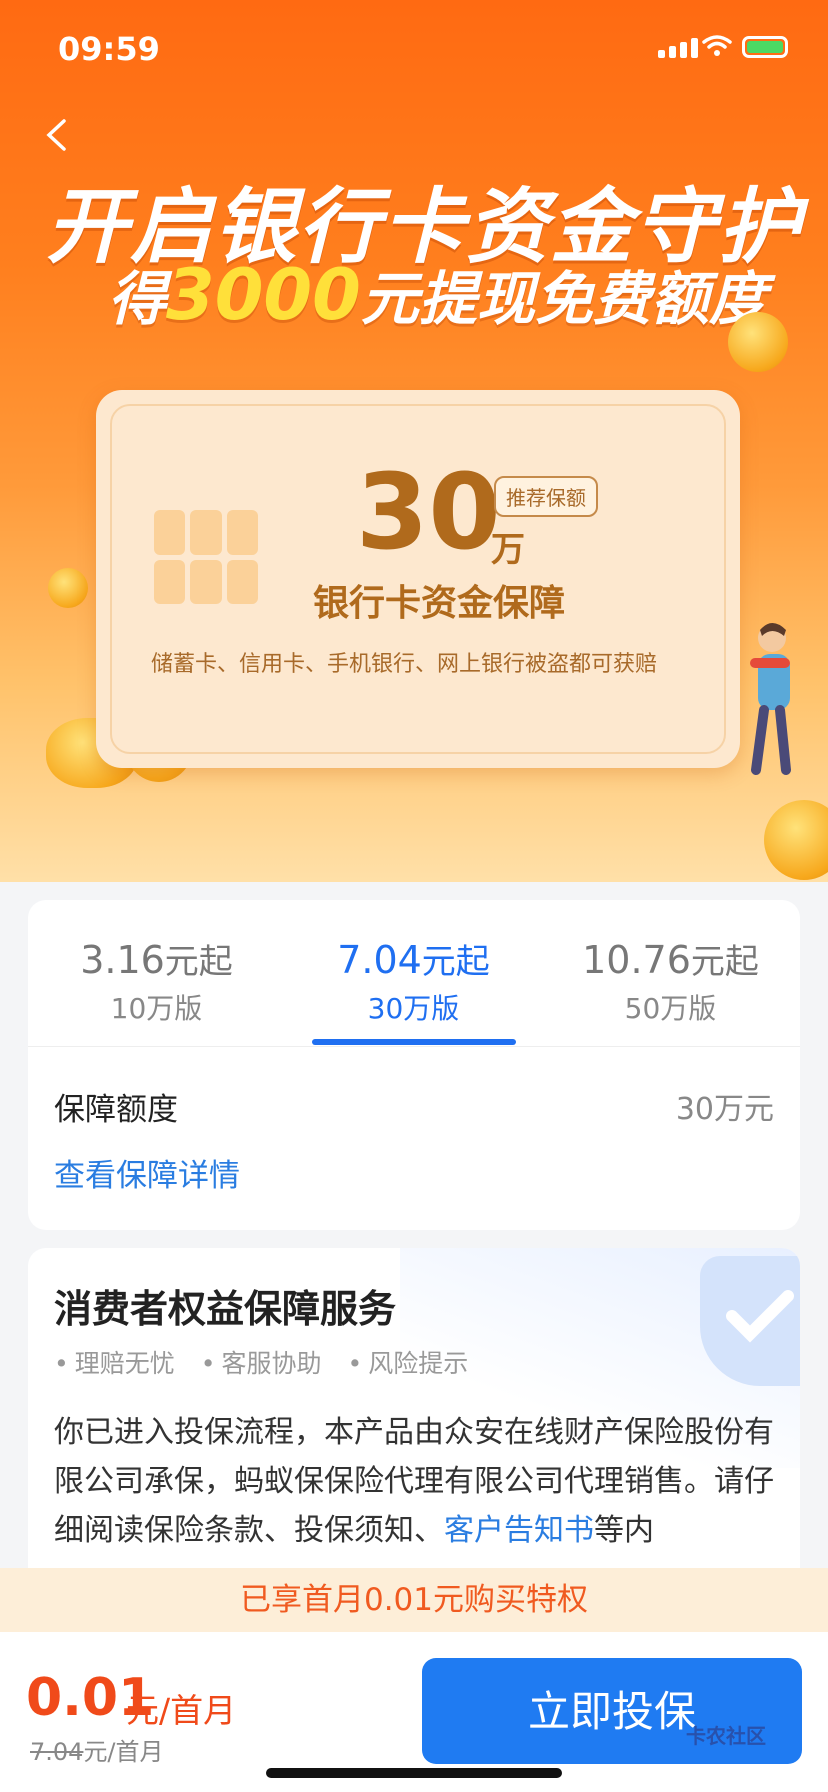  What do you see at coordinates (519, 1530) in the screenshot?
I see `customer-notice-link: 客户告知书` at bounding box center [519, 1530].